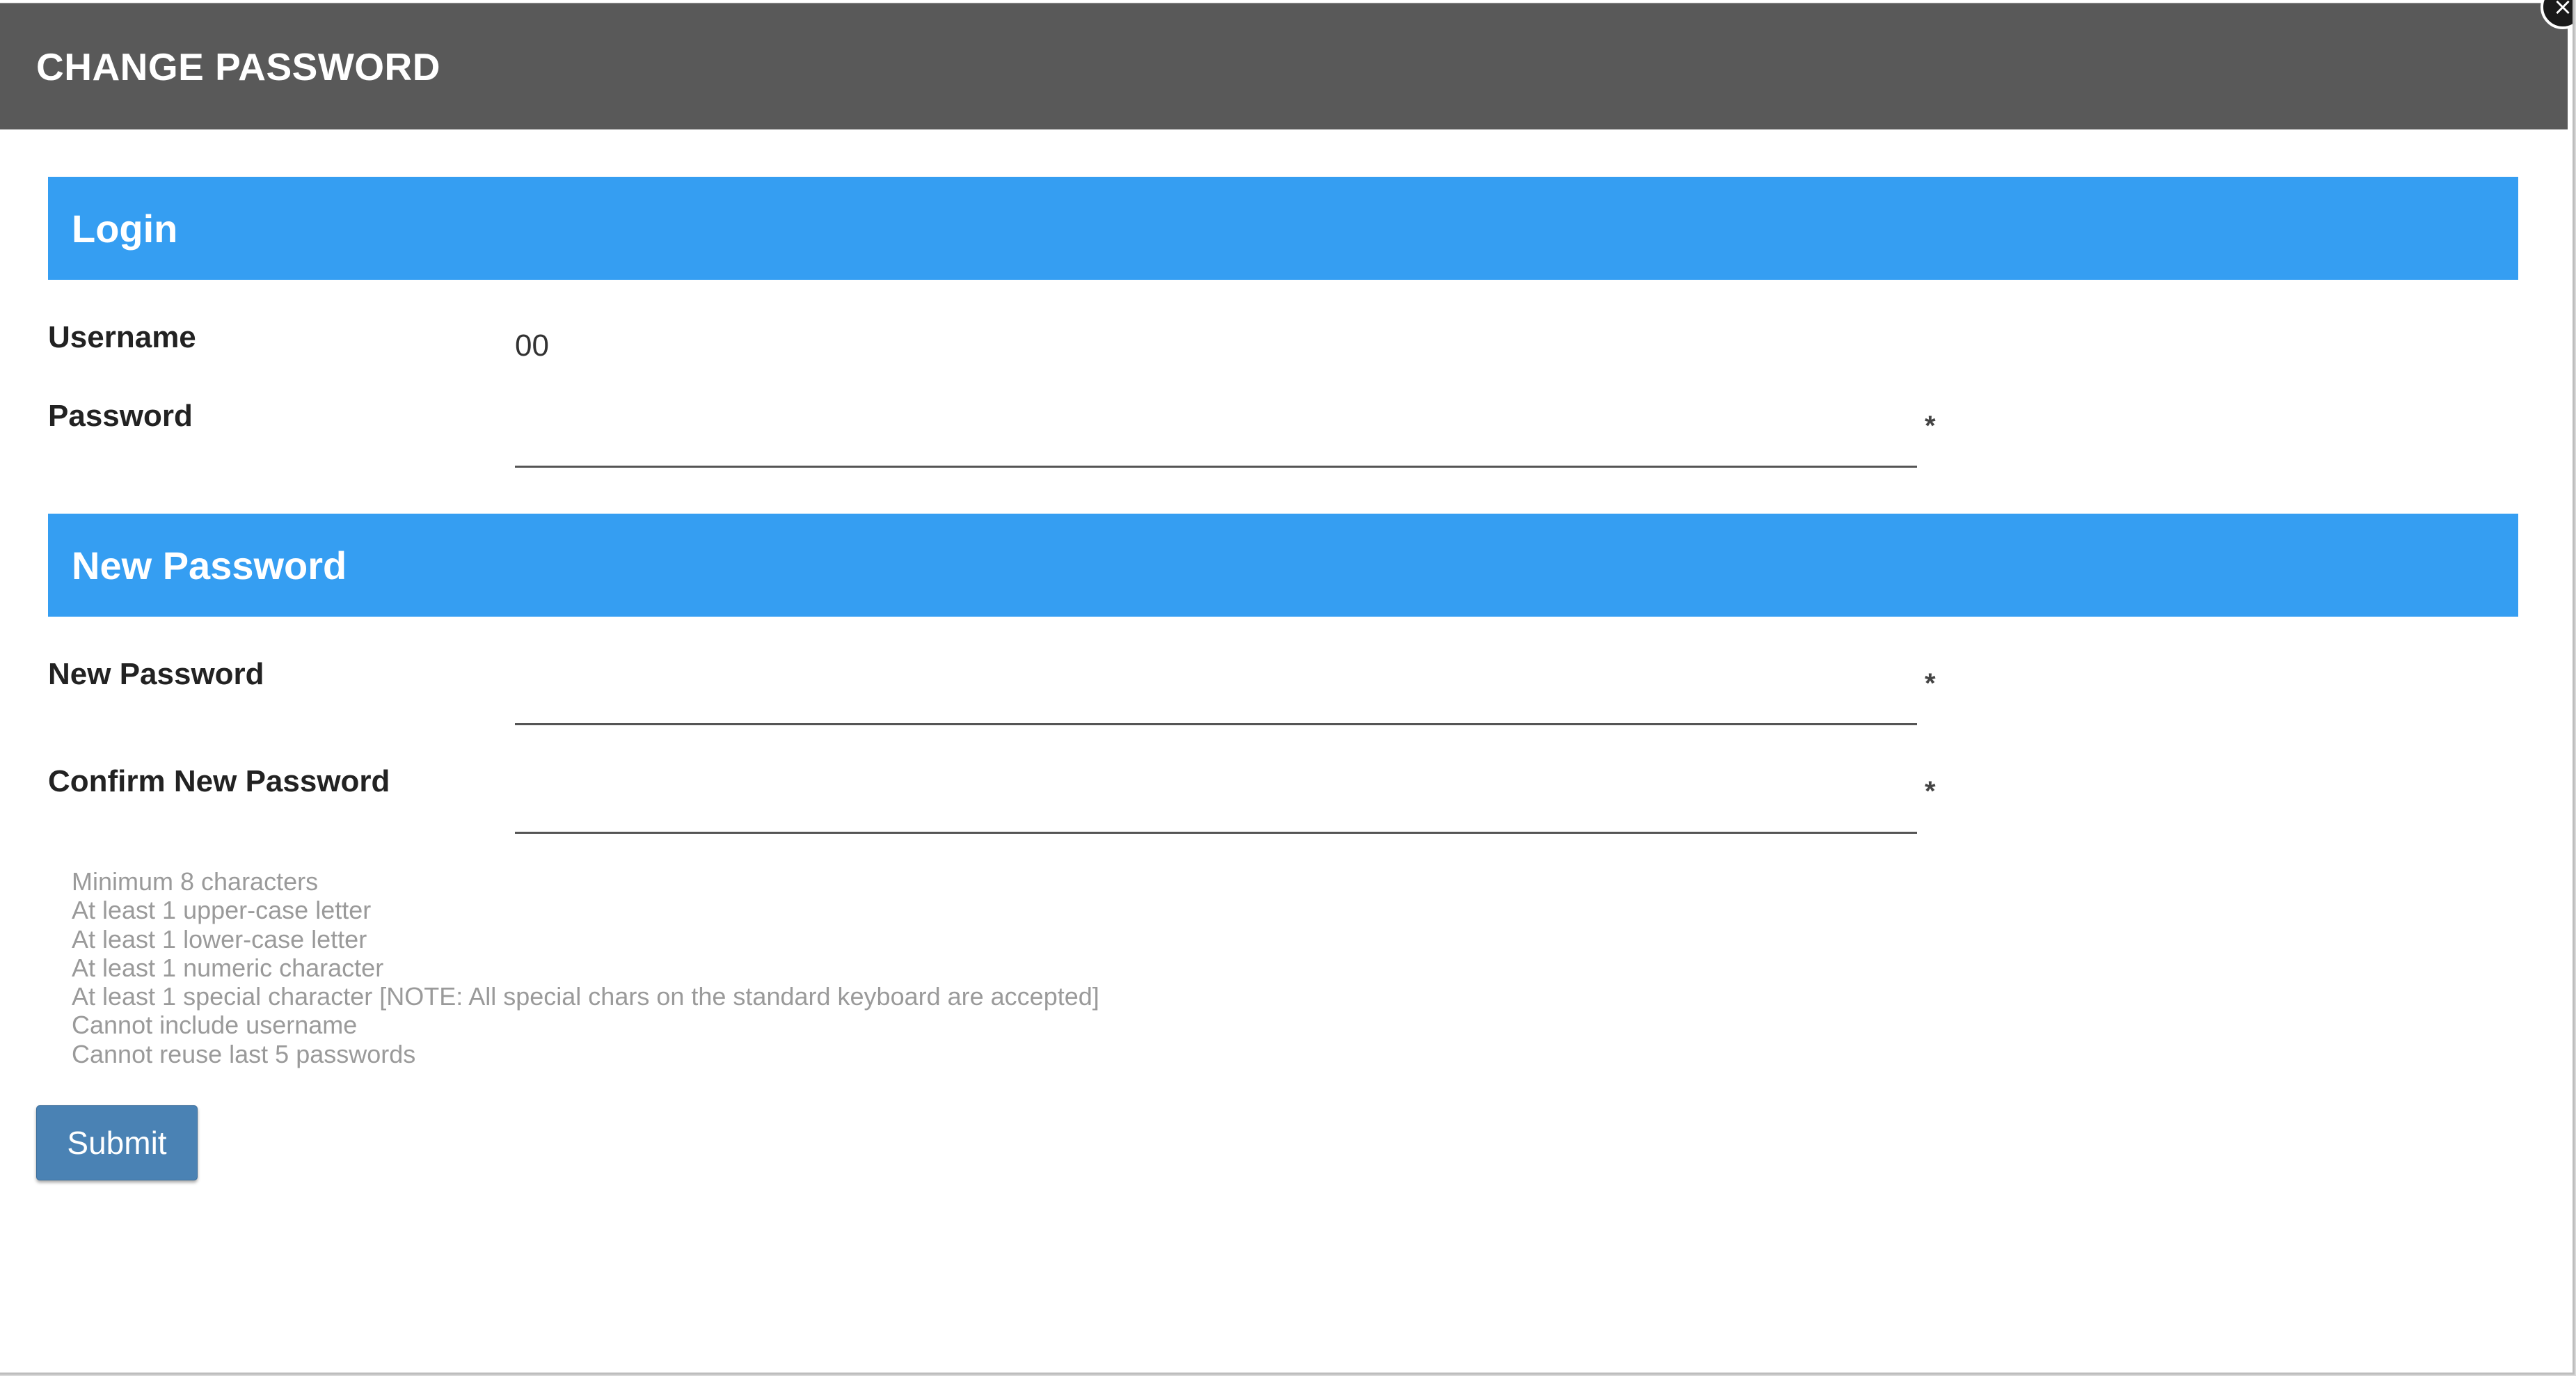 The width and height of the screenshot is (2576, 1376). I want to click on password-rule: Cannot include username, so click(215, 1025).